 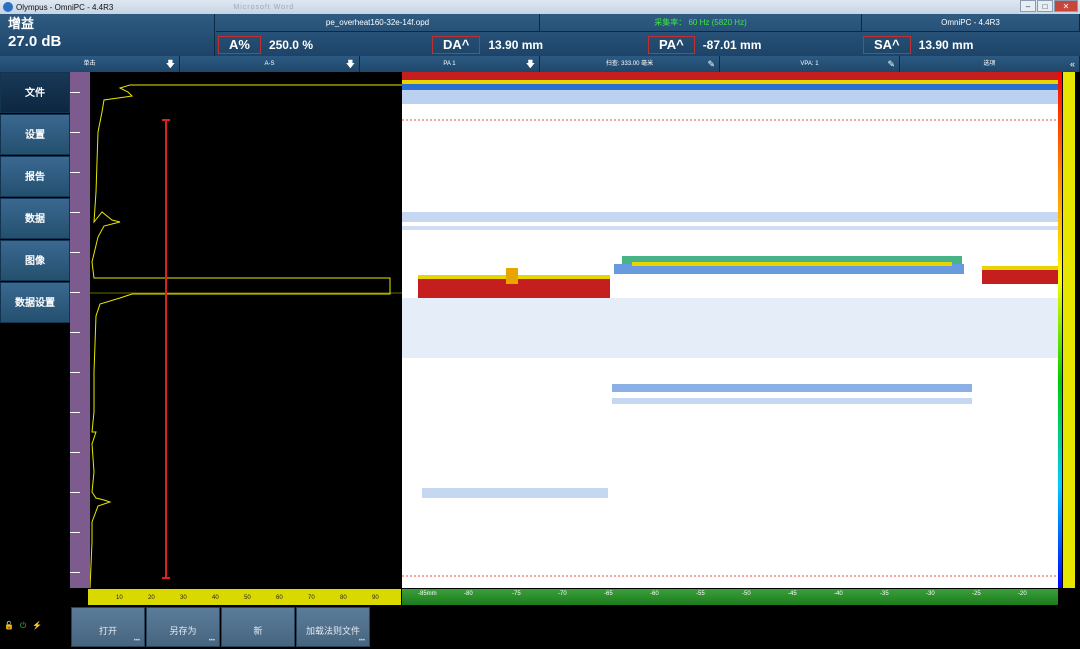 I want to click on menu-report: 报告, so click(x=35, y=176).